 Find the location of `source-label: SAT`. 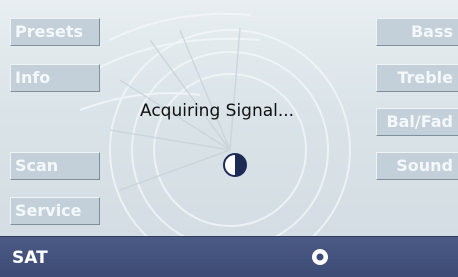

source-label: SAT is located at coordinates (30, 258).